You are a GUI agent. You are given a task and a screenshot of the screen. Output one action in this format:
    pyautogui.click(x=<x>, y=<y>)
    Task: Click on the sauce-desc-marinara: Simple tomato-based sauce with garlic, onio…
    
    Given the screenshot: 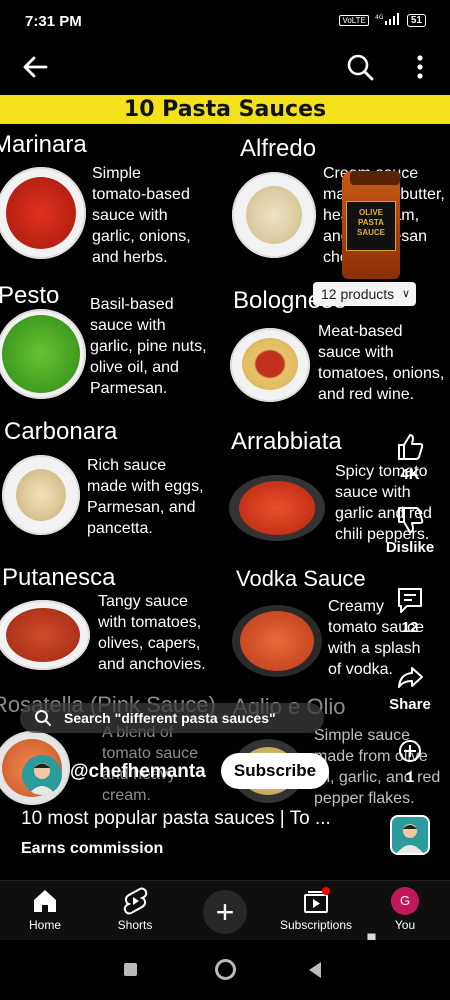 What is the action you would take?
    pyautogui.click(x=141, y=215)
    